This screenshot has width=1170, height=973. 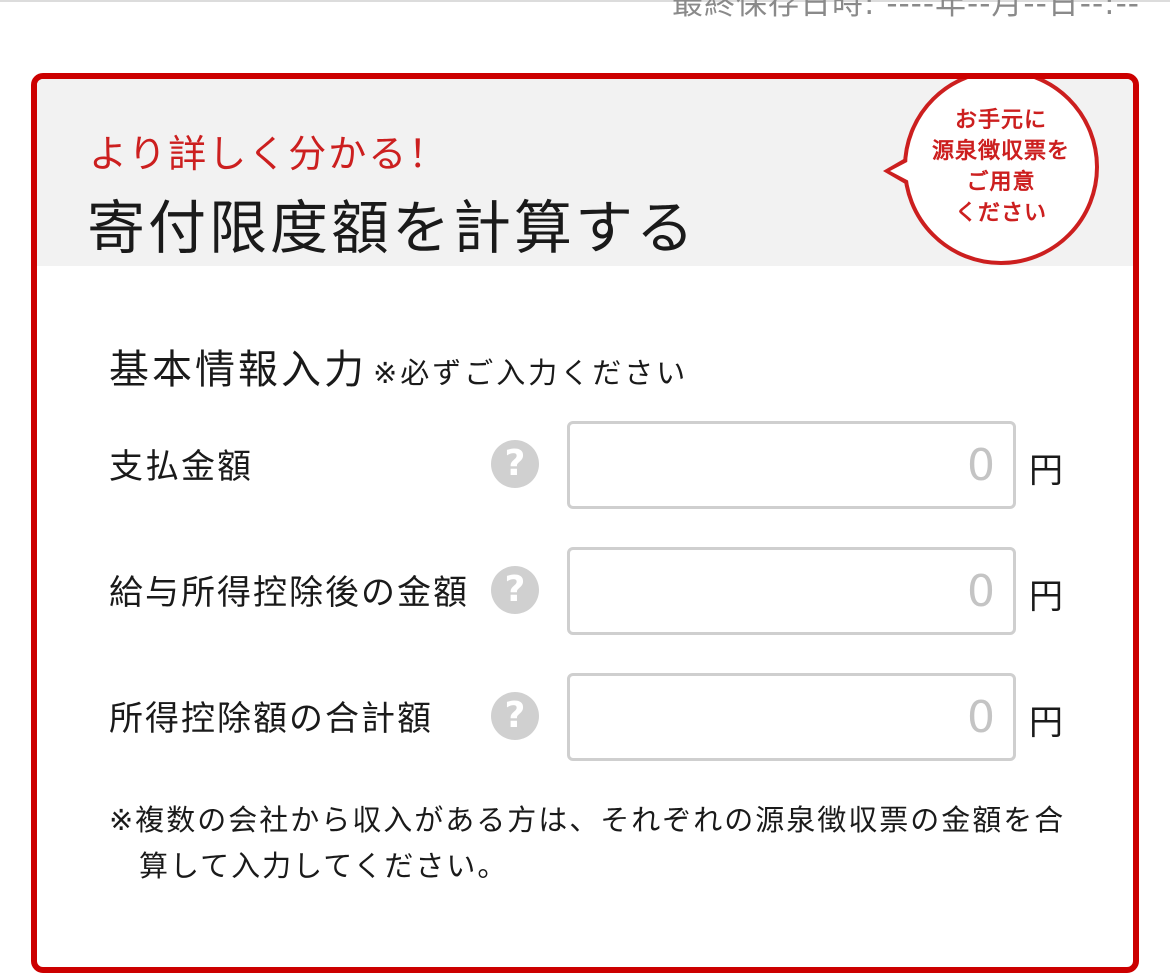 What do you see at coordinates (1001, 182) in the screenshot?
I see `bubble-line: ご用意` at bounding box center [1001, 182].